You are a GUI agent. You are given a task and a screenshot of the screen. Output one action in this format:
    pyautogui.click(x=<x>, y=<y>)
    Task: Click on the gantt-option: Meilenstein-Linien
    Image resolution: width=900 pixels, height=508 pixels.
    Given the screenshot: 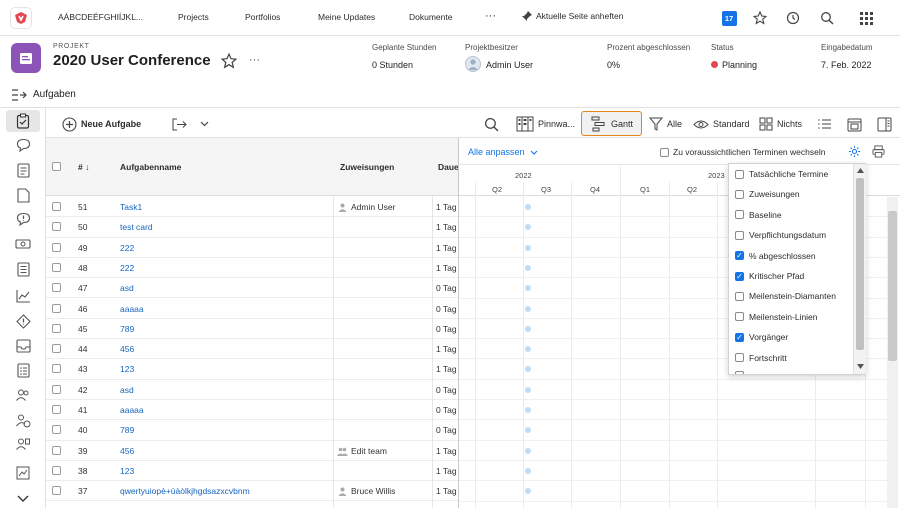 What is the action you would take?
    pyautogui.click(x=776, y=317)
    